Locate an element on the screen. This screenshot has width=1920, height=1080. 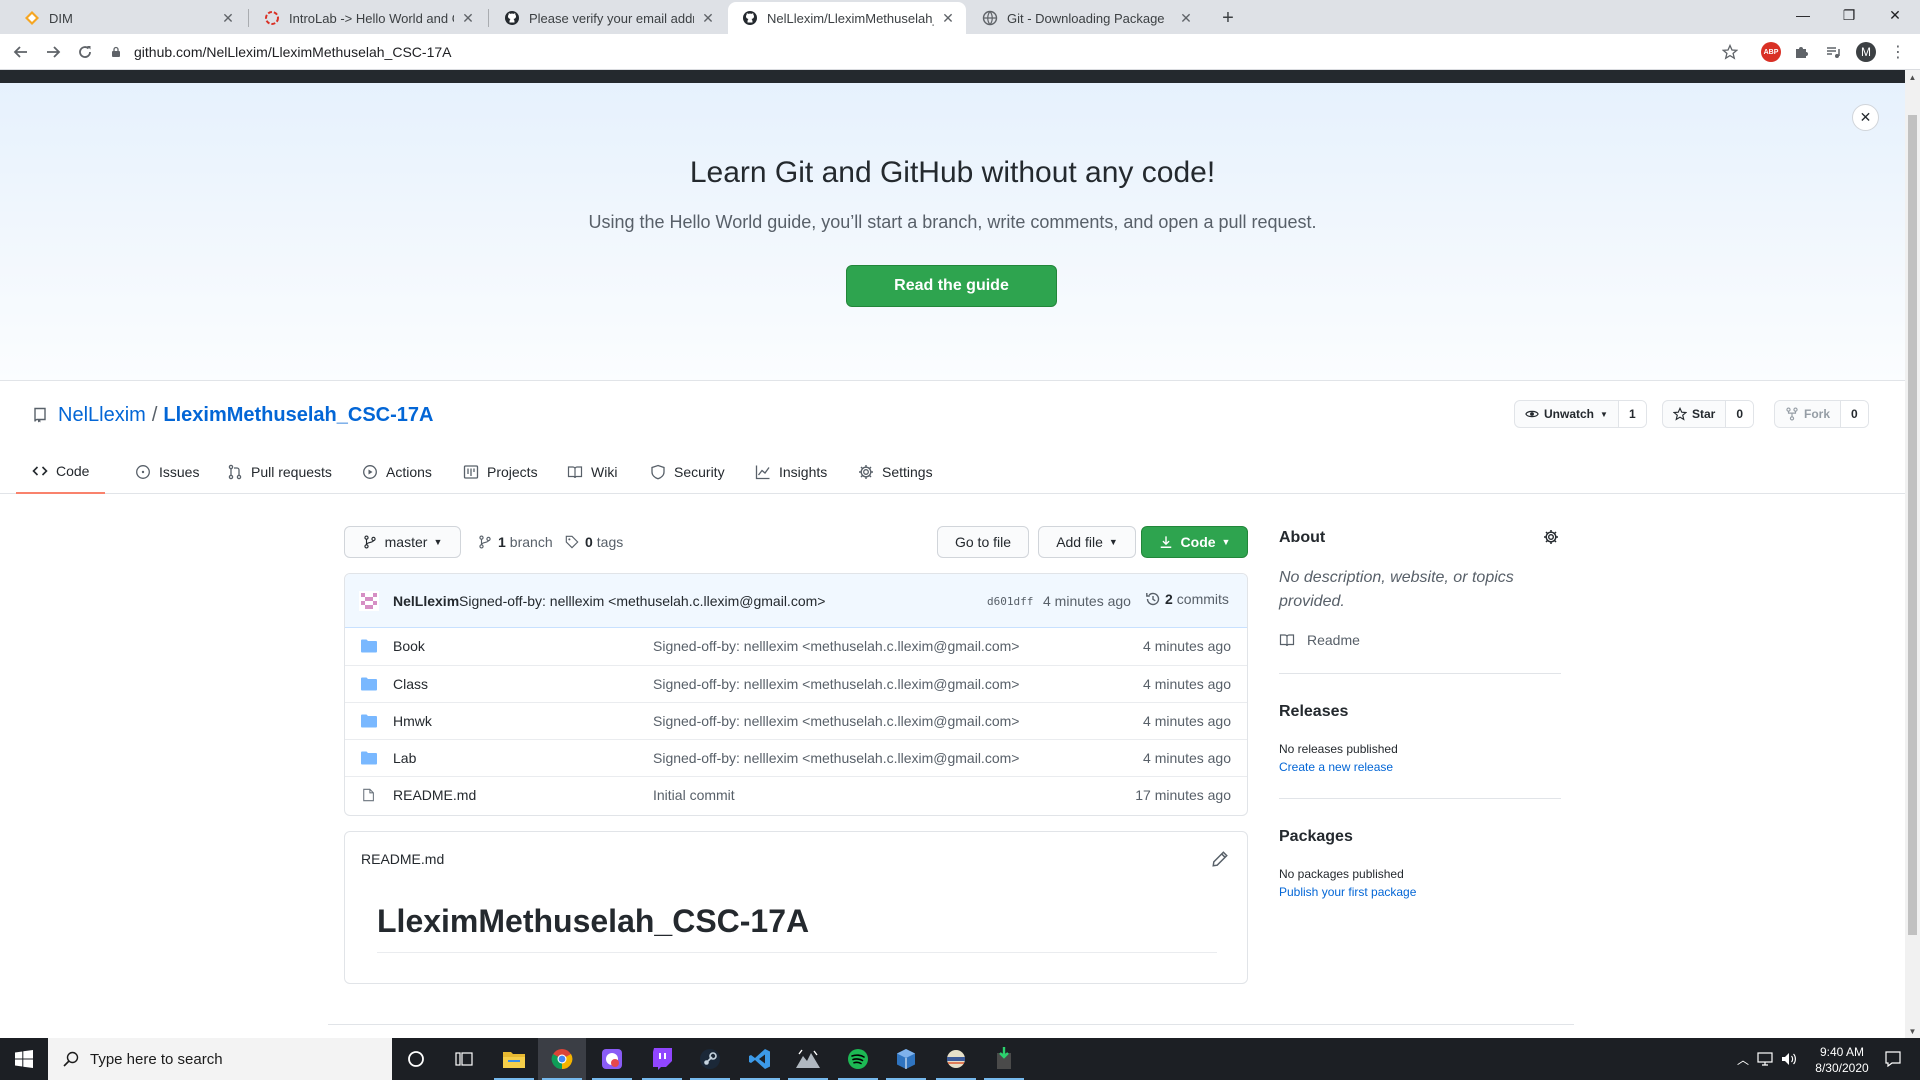
browser-tab-introlab: IntroLab -> Hello World and Git ✕ is located at coordinates (368, 18).